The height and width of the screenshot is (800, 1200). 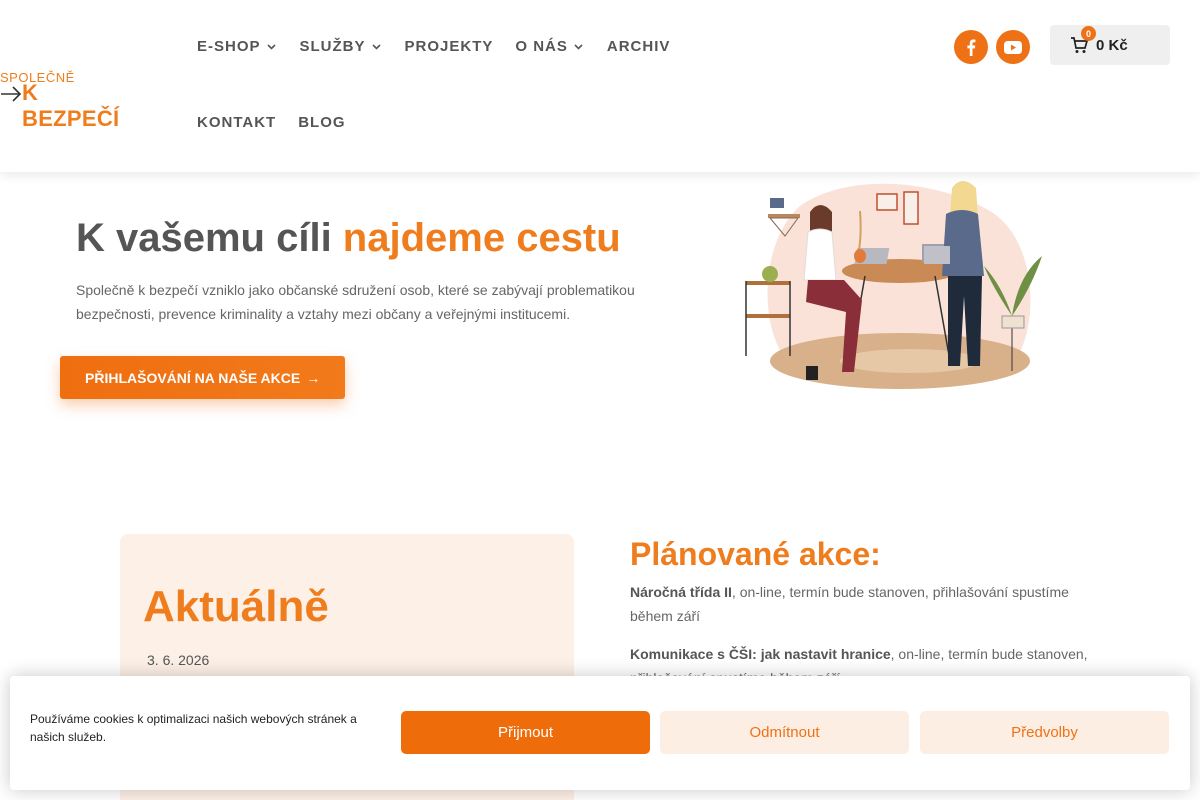 What do you see at coordinates (1088, 33) in the screenshot?
I see `cart-count-badge: 0` at bounding box center [1088, 33].